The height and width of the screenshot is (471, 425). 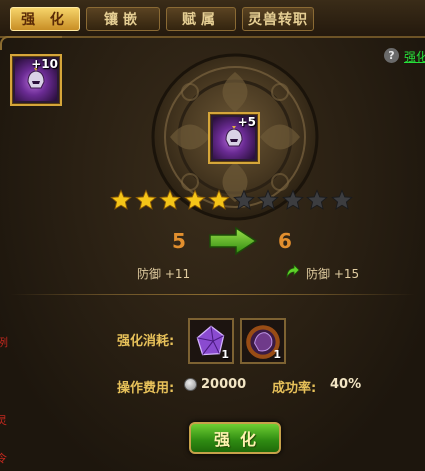 I want to click on divider, so click(x=212, y=294).